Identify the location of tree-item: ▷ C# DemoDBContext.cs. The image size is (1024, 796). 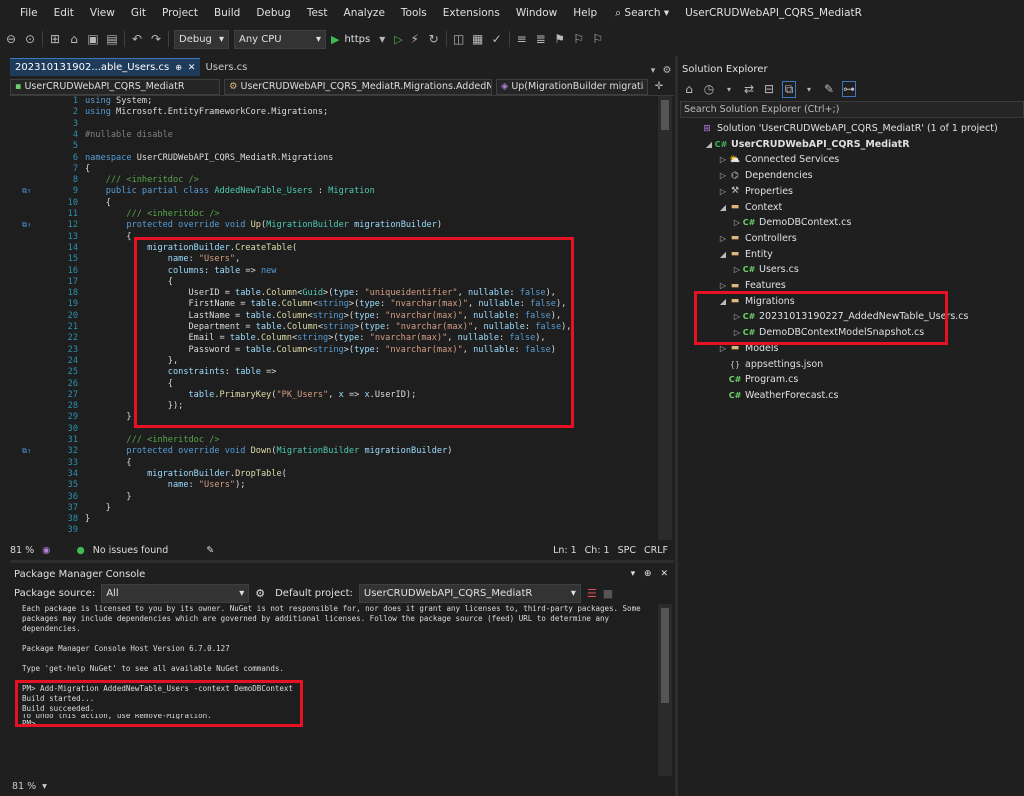
(791, 222).